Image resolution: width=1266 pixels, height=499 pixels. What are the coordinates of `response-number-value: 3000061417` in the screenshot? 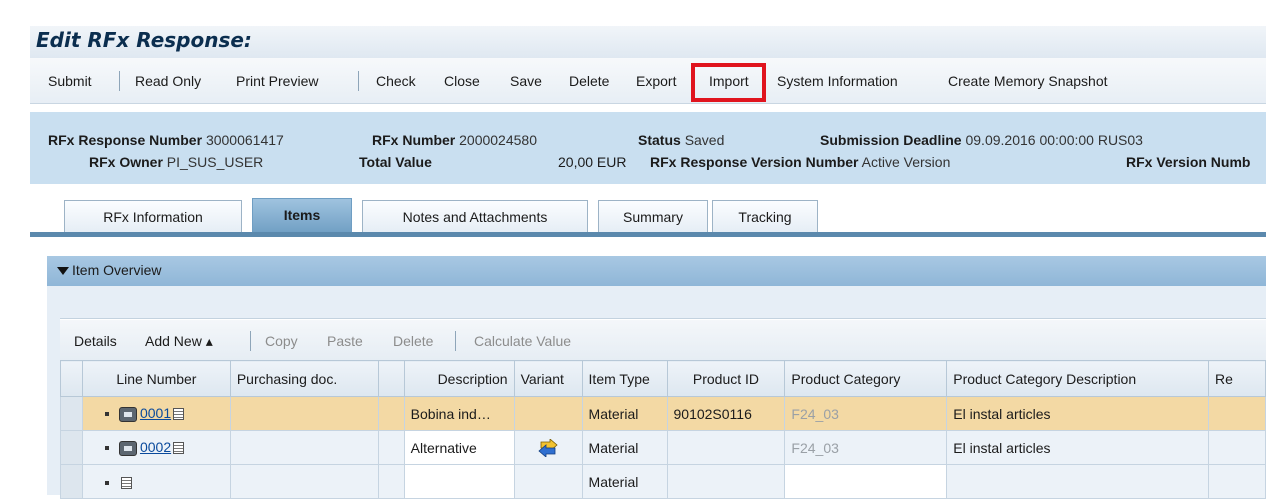 It's located at (244, 140).